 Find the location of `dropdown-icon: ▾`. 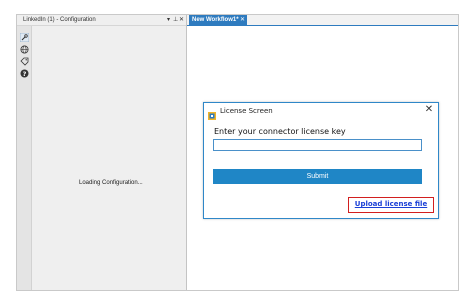

dropdown-icon: ▾ is located at coordinates (168, 20).